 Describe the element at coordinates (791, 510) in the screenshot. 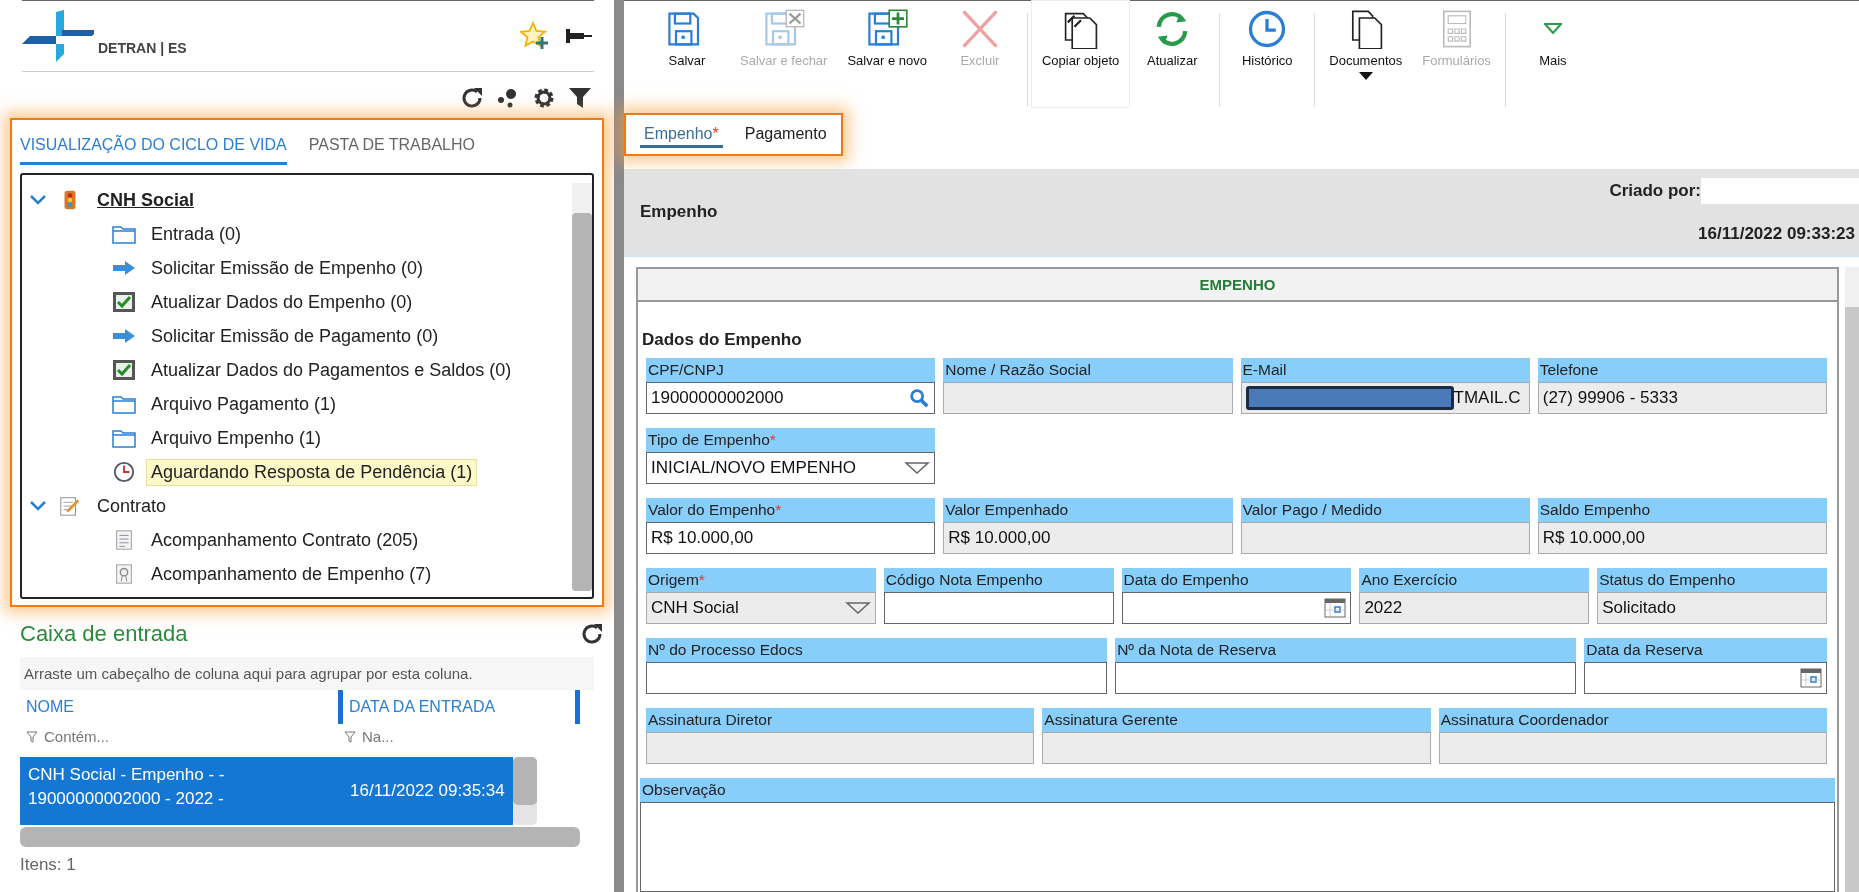

I see `field-label: Valor do Empenho*` at that location.